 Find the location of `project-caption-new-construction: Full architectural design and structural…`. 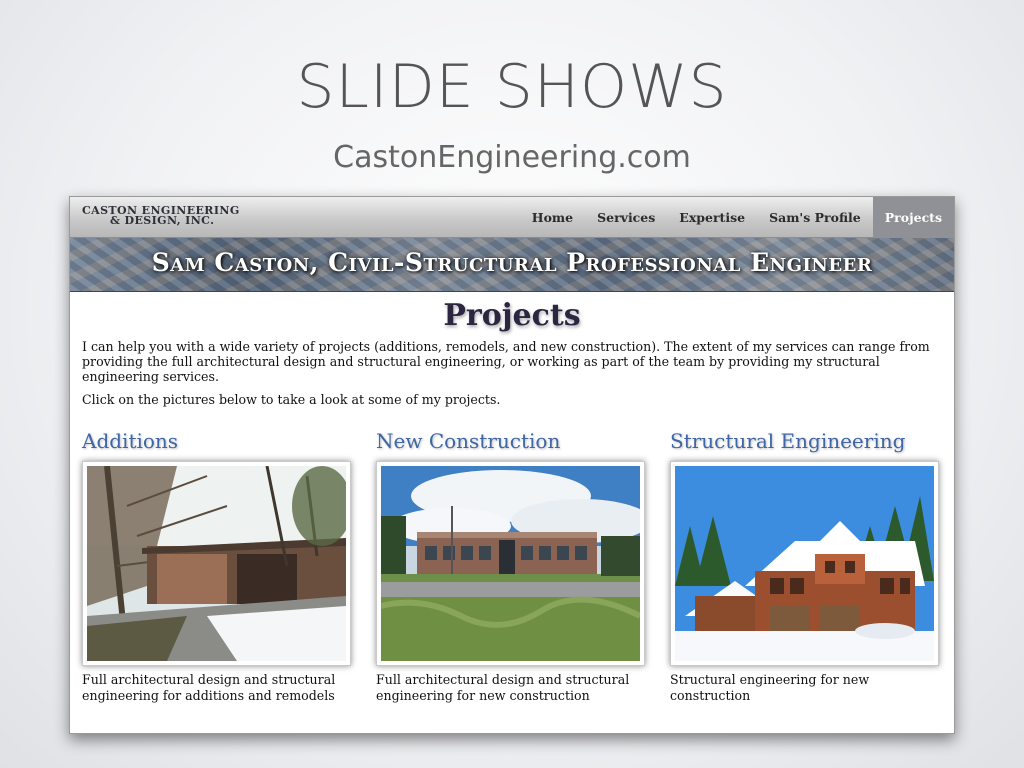

project-caption-new-construction: Full architectural design and structural… is located at coordinates (503, 687).